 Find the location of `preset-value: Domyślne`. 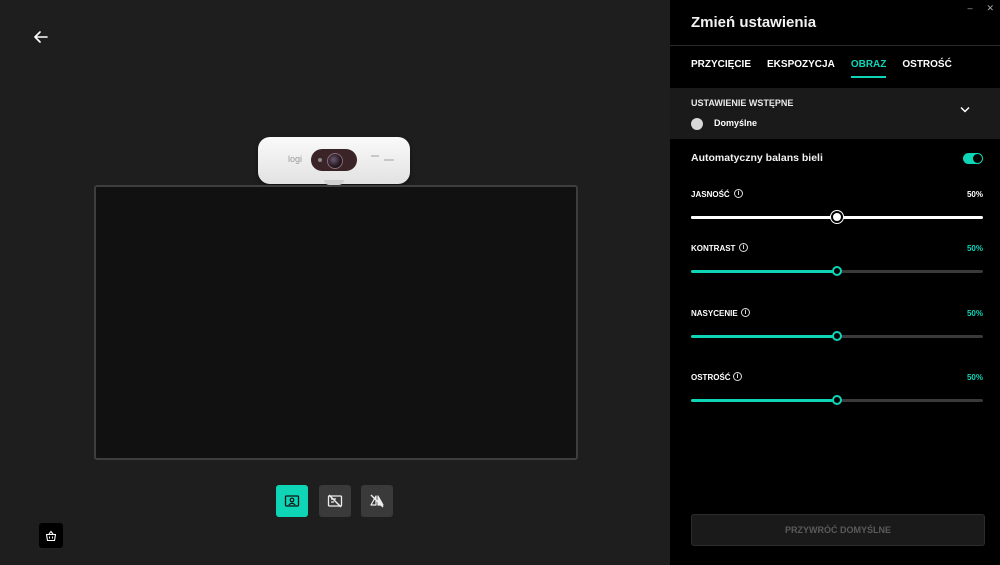

preset-value: Domyślne is located at coordinates (736, 123).